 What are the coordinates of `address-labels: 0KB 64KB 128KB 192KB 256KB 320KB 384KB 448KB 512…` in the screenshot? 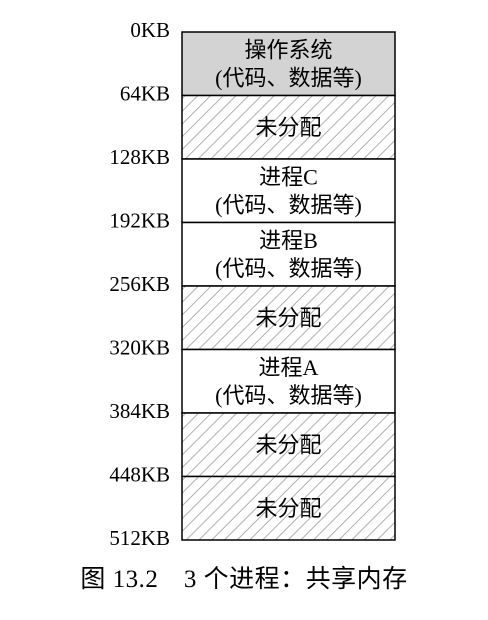 It's located at (139, 284).